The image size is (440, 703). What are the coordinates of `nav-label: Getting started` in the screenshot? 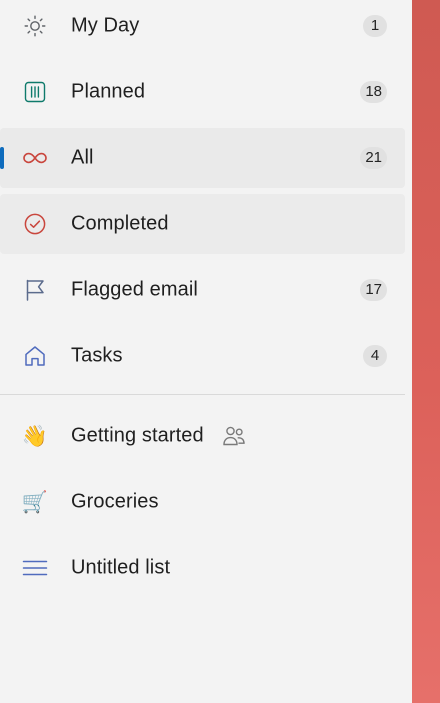 It's located at (137, 435).